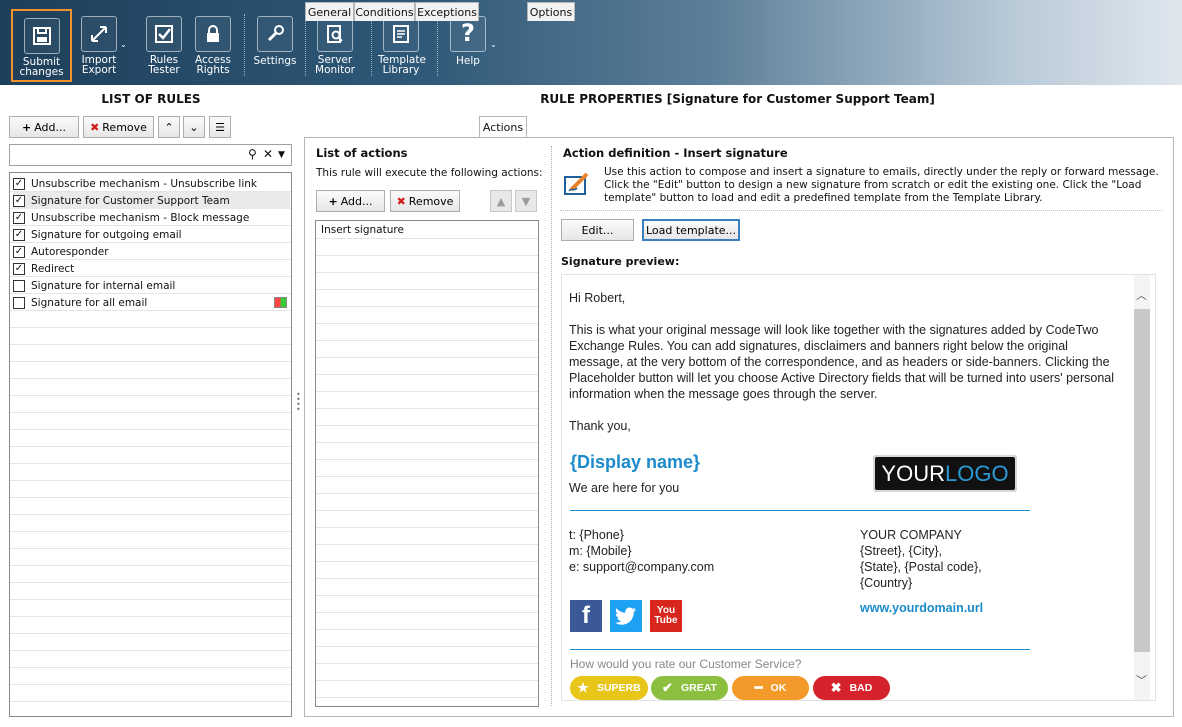  What do you see at coordinates (770, 688) in the screenshot?
I see `rating-ok-button: ━ OK` at bounding box center [770, 688].